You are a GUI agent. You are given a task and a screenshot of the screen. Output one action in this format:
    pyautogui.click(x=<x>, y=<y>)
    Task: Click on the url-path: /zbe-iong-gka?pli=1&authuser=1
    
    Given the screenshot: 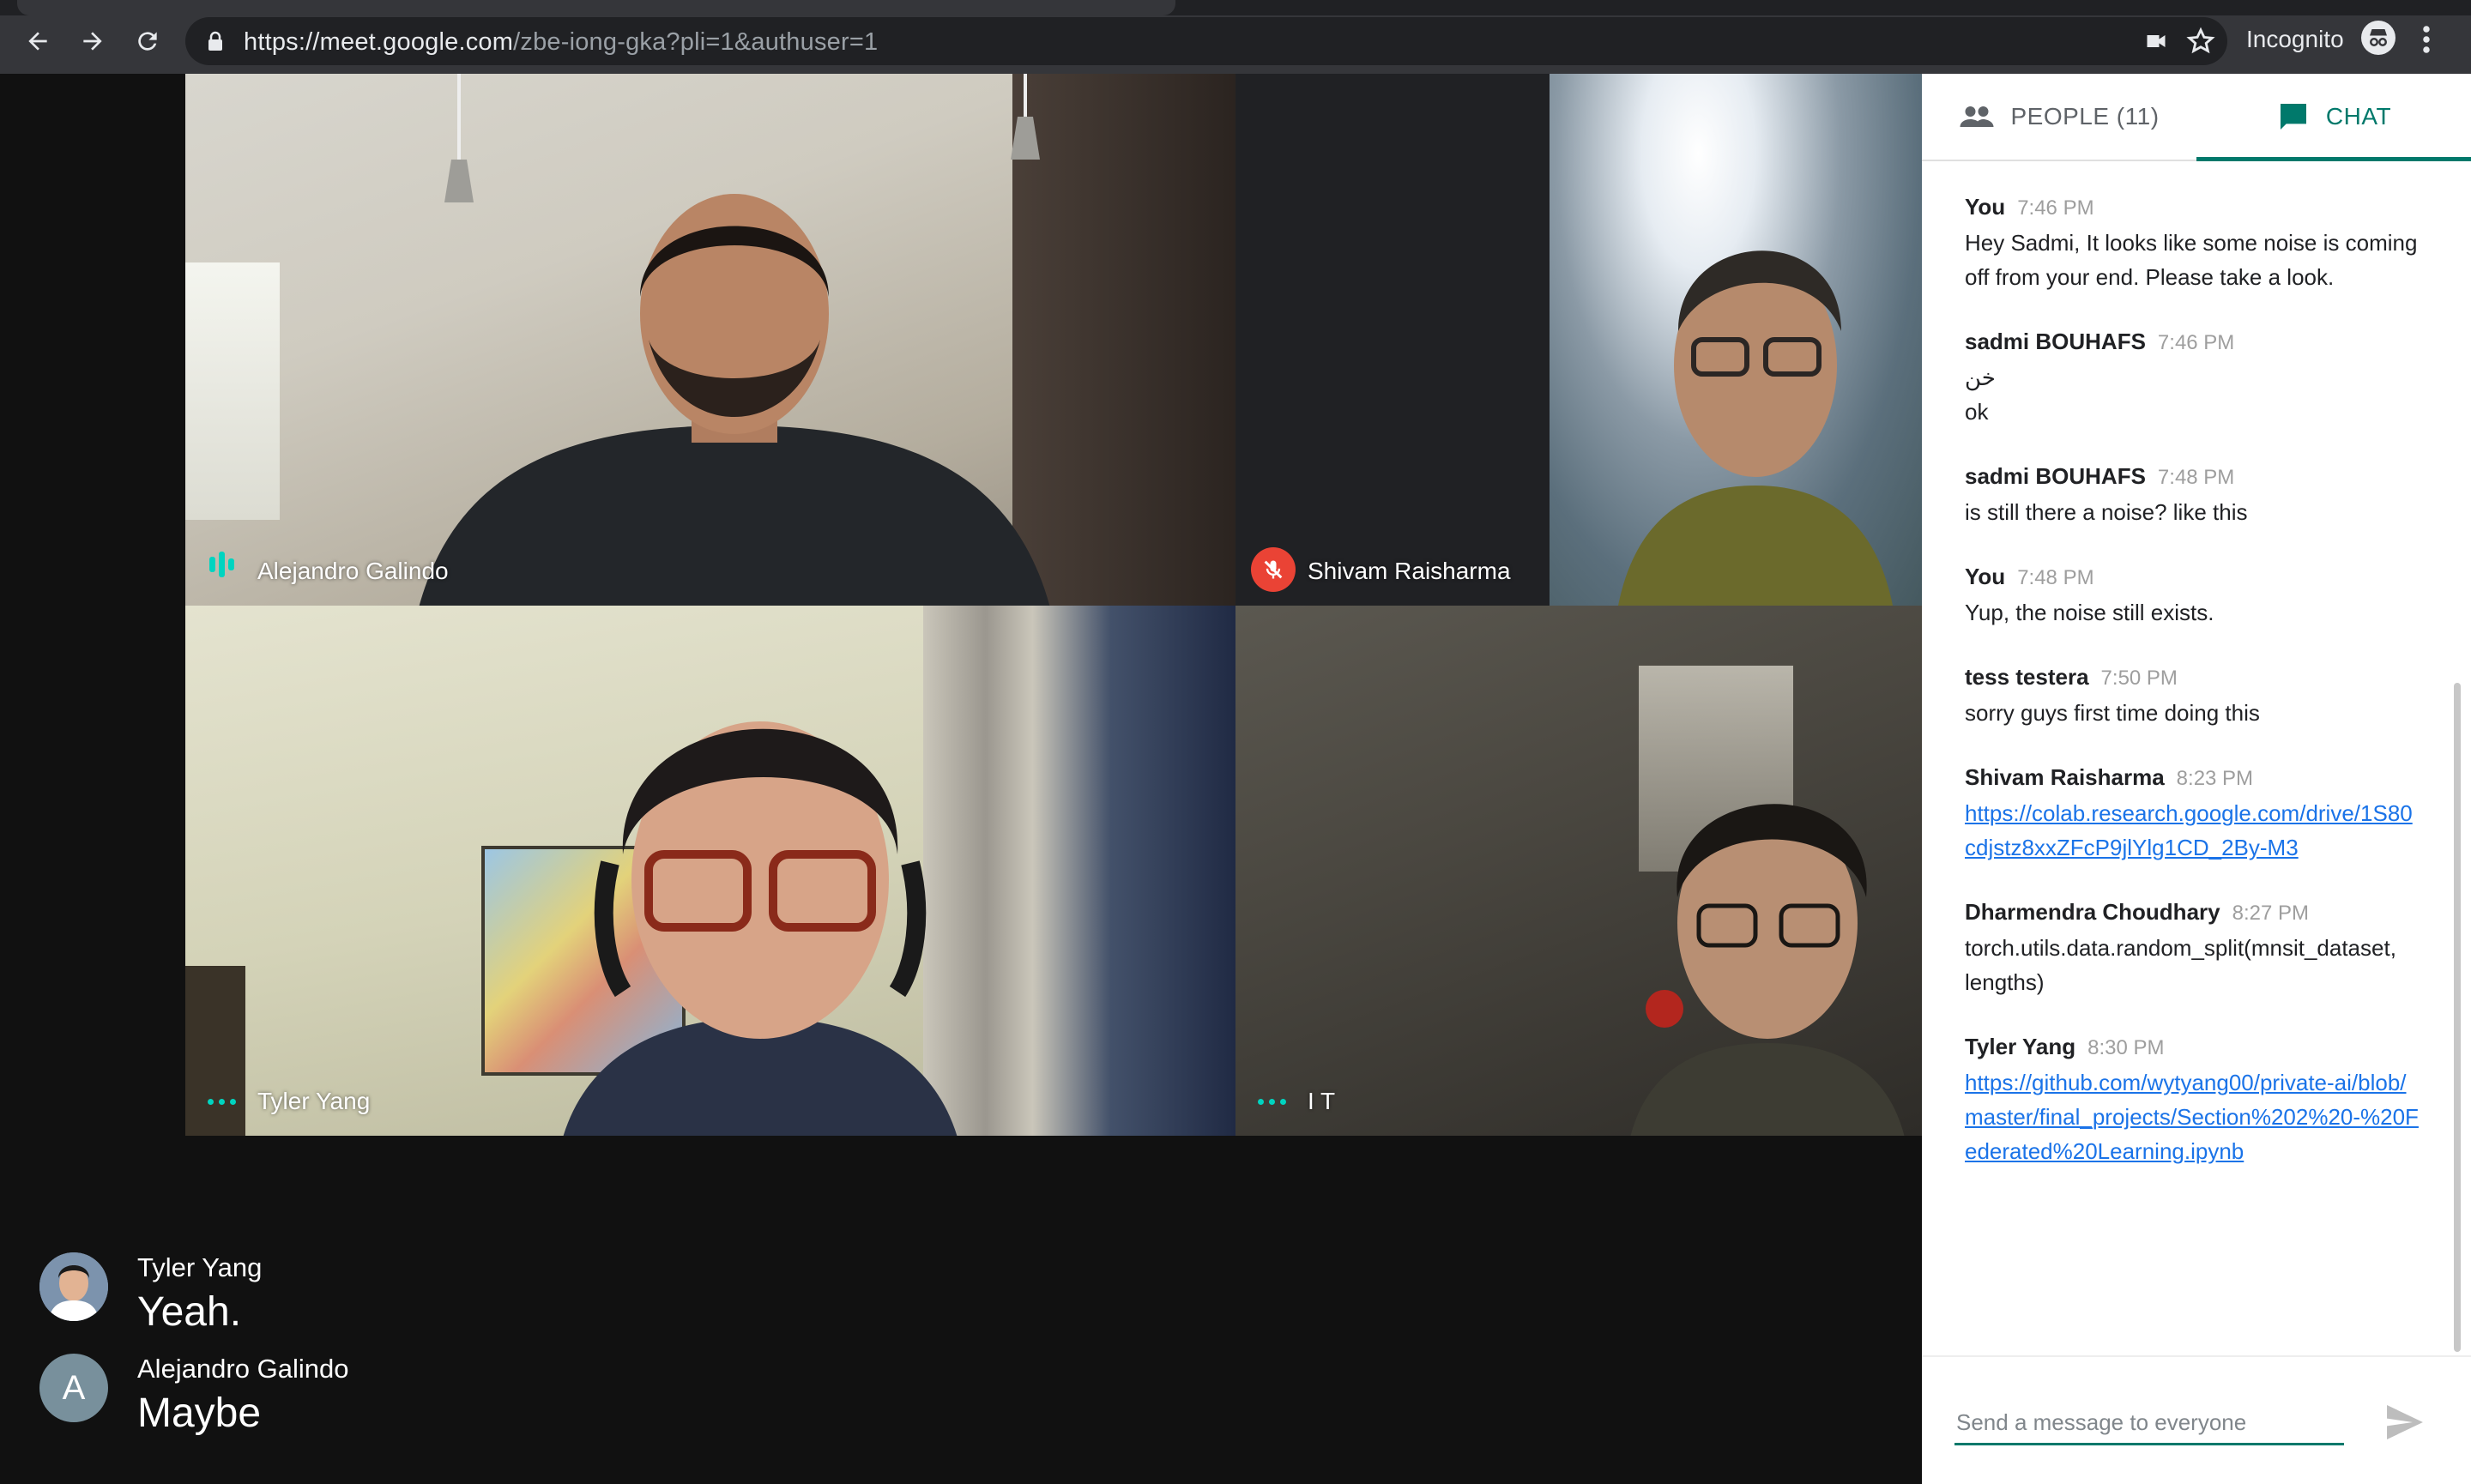 What is the action you would take?
    pyautogui.click(x=696, y=42)
    